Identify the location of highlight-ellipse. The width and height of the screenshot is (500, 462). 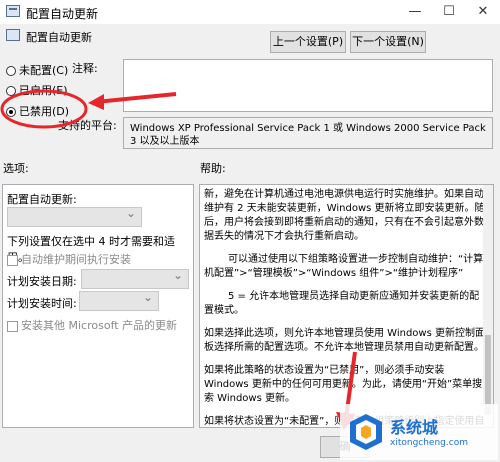
(44, 109).